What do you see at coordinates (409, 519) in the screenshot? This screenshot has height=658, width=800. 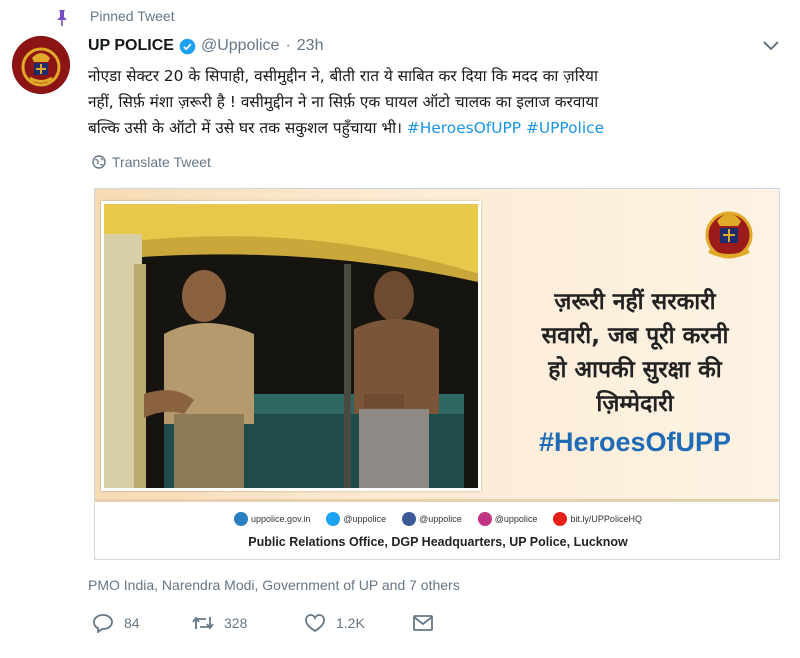 I see `facebook-icon` at bounding box center [409, 519].